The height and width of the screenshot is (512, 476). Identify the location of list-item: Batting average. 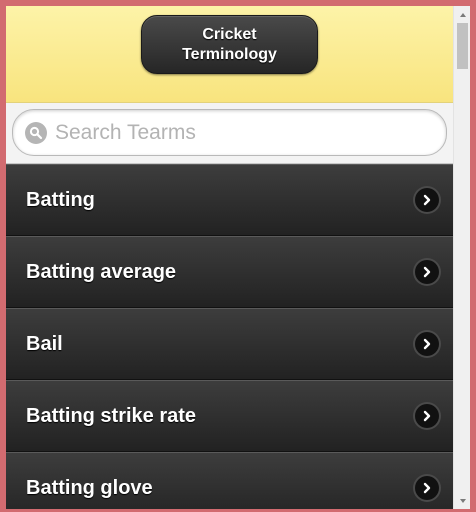
(229, 272).